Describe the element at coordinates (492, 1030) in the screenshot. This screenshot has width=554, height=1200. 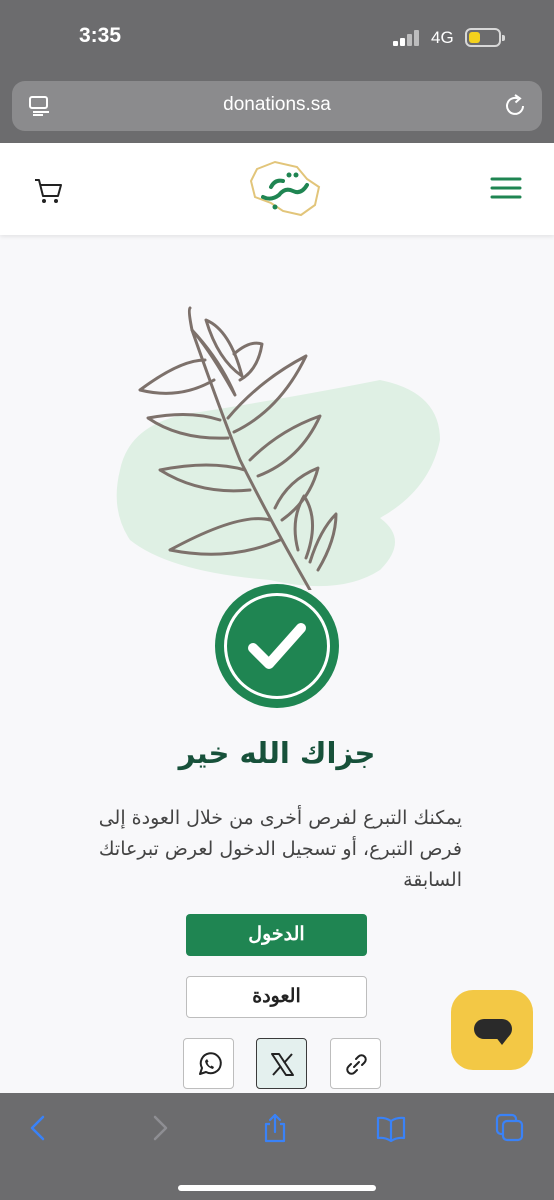
I see `chat-button` at that location.